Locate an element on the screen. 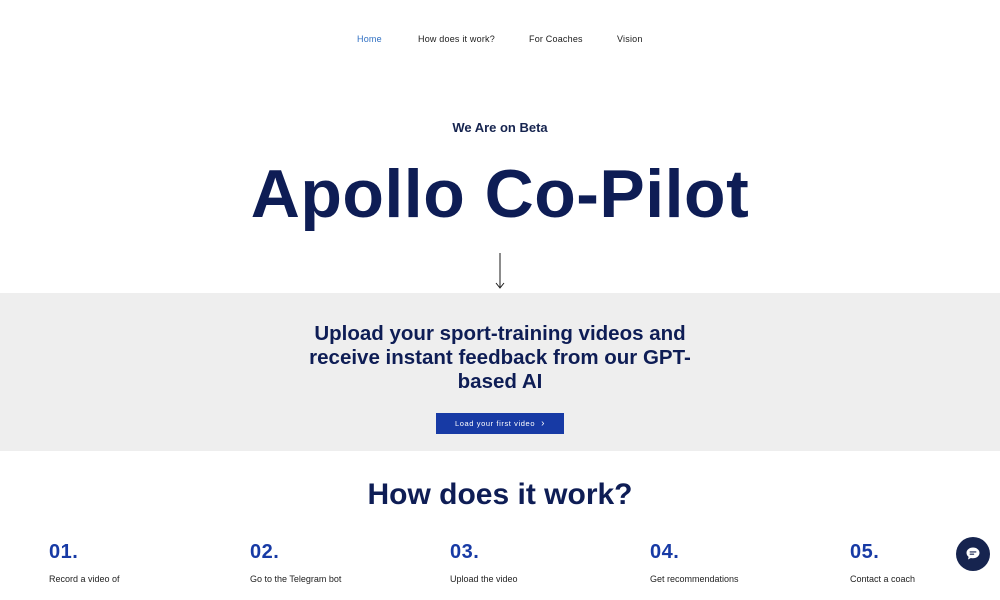 Image resolution: width=1000 pixels, height=600 pixels. step-item: 03. Upload the video is located at coordinates (520, 562).